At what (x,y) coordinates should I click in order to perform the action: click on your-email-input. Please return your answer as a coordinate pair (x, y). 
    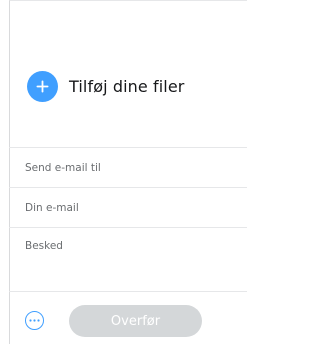
    Looking at the image, I should click on (125, 207).